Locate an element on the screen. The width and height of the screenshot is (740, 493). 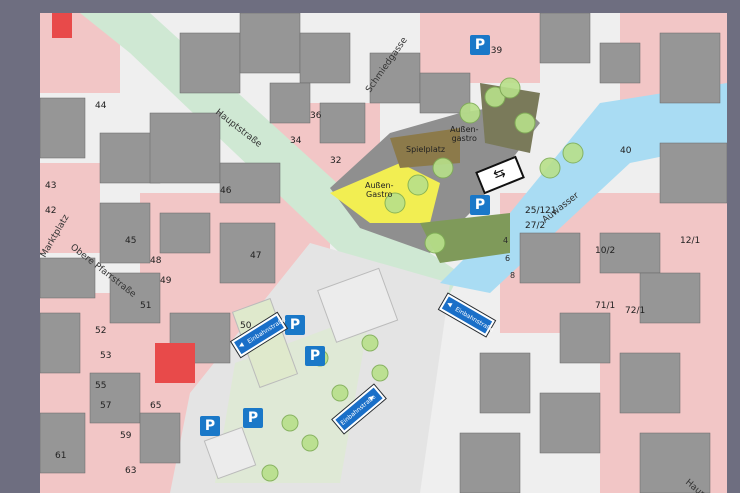
plot-number: 4 is located at coordinates (505, 240).